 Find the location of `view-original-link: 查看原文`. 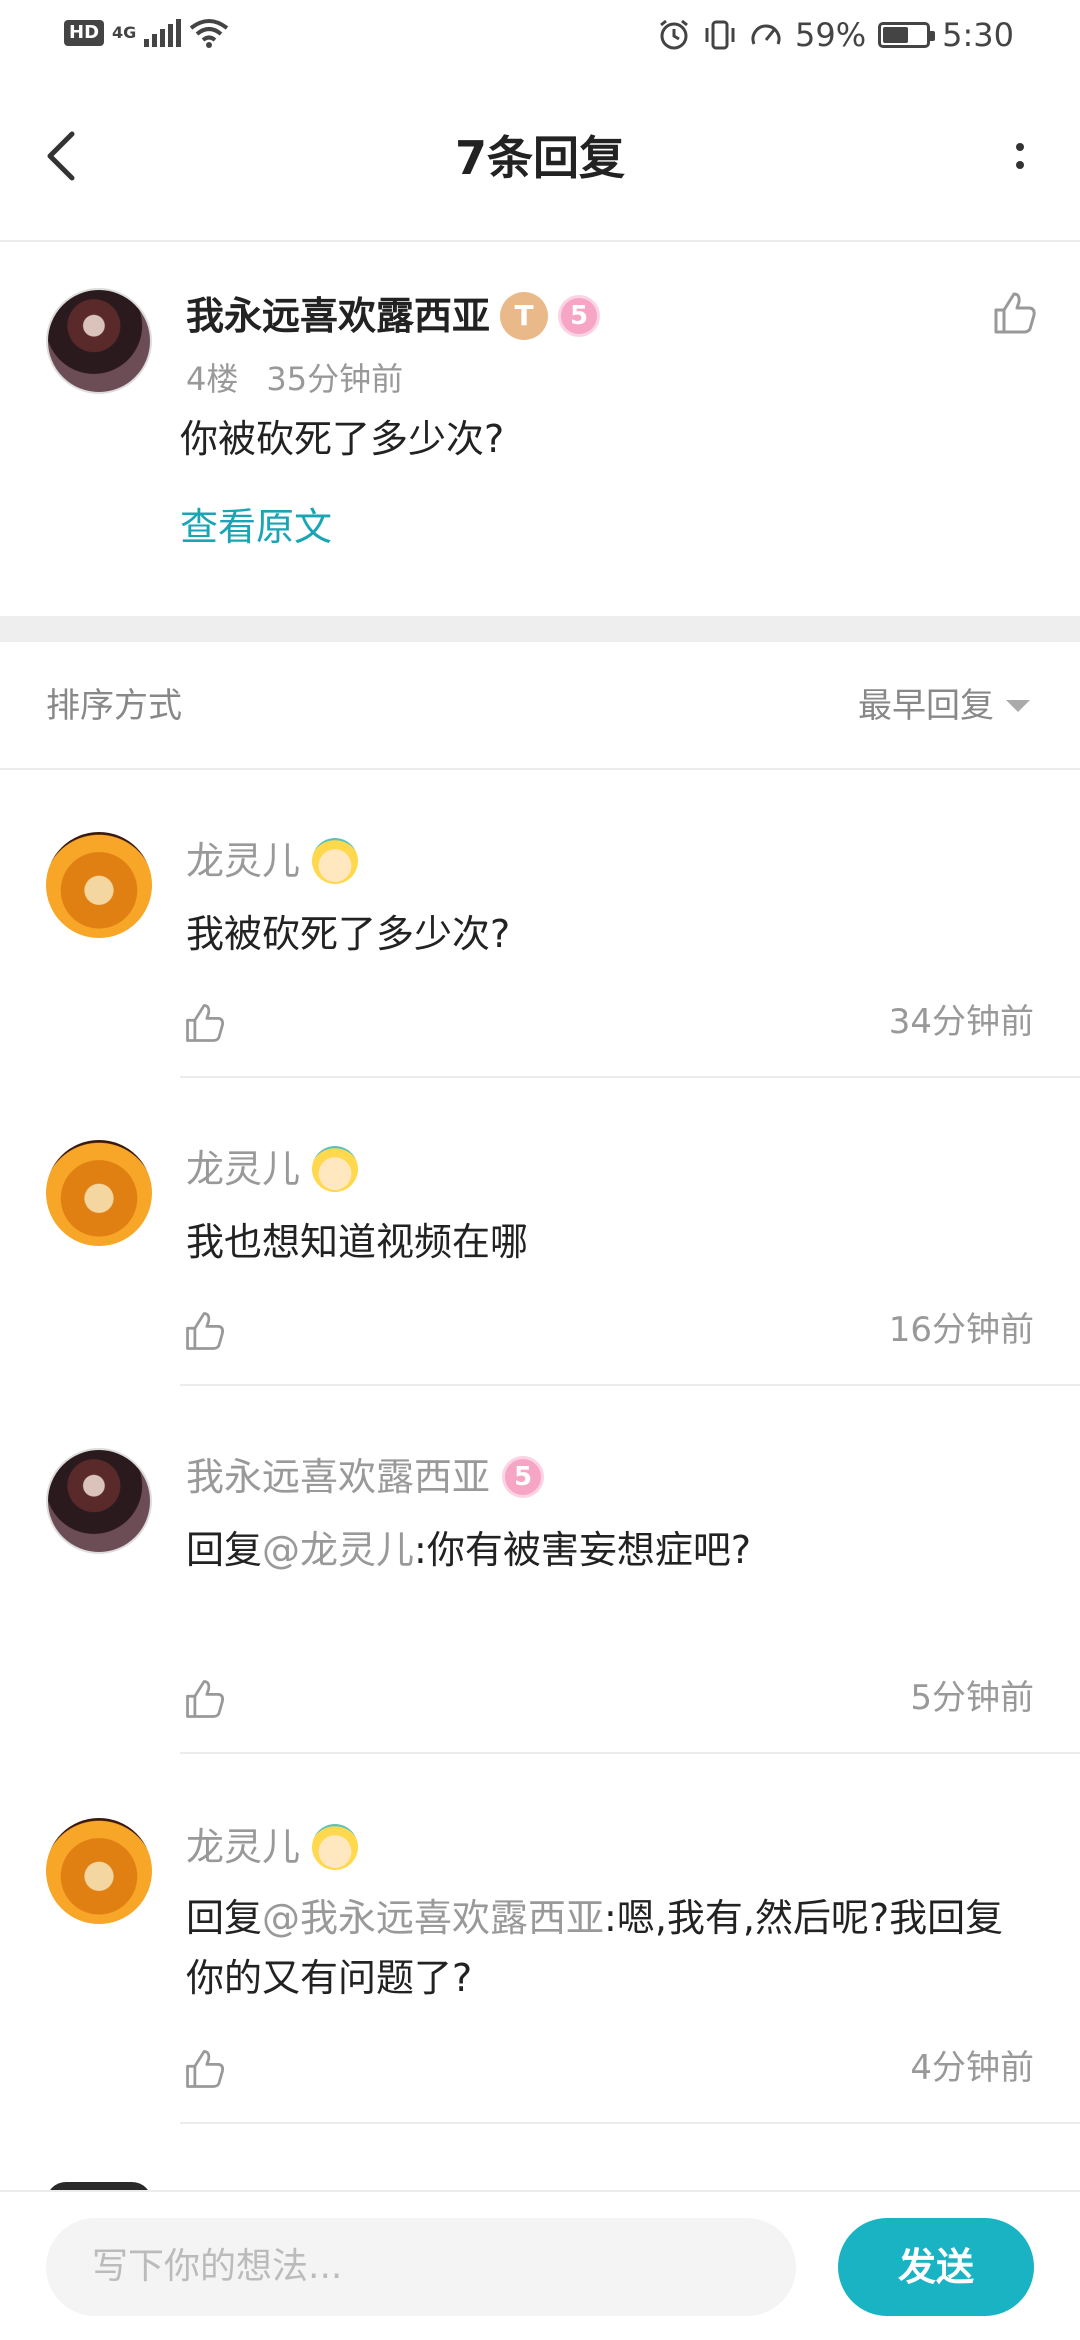

view-original-link: 查看原文 is located at coordinates (256, 527).